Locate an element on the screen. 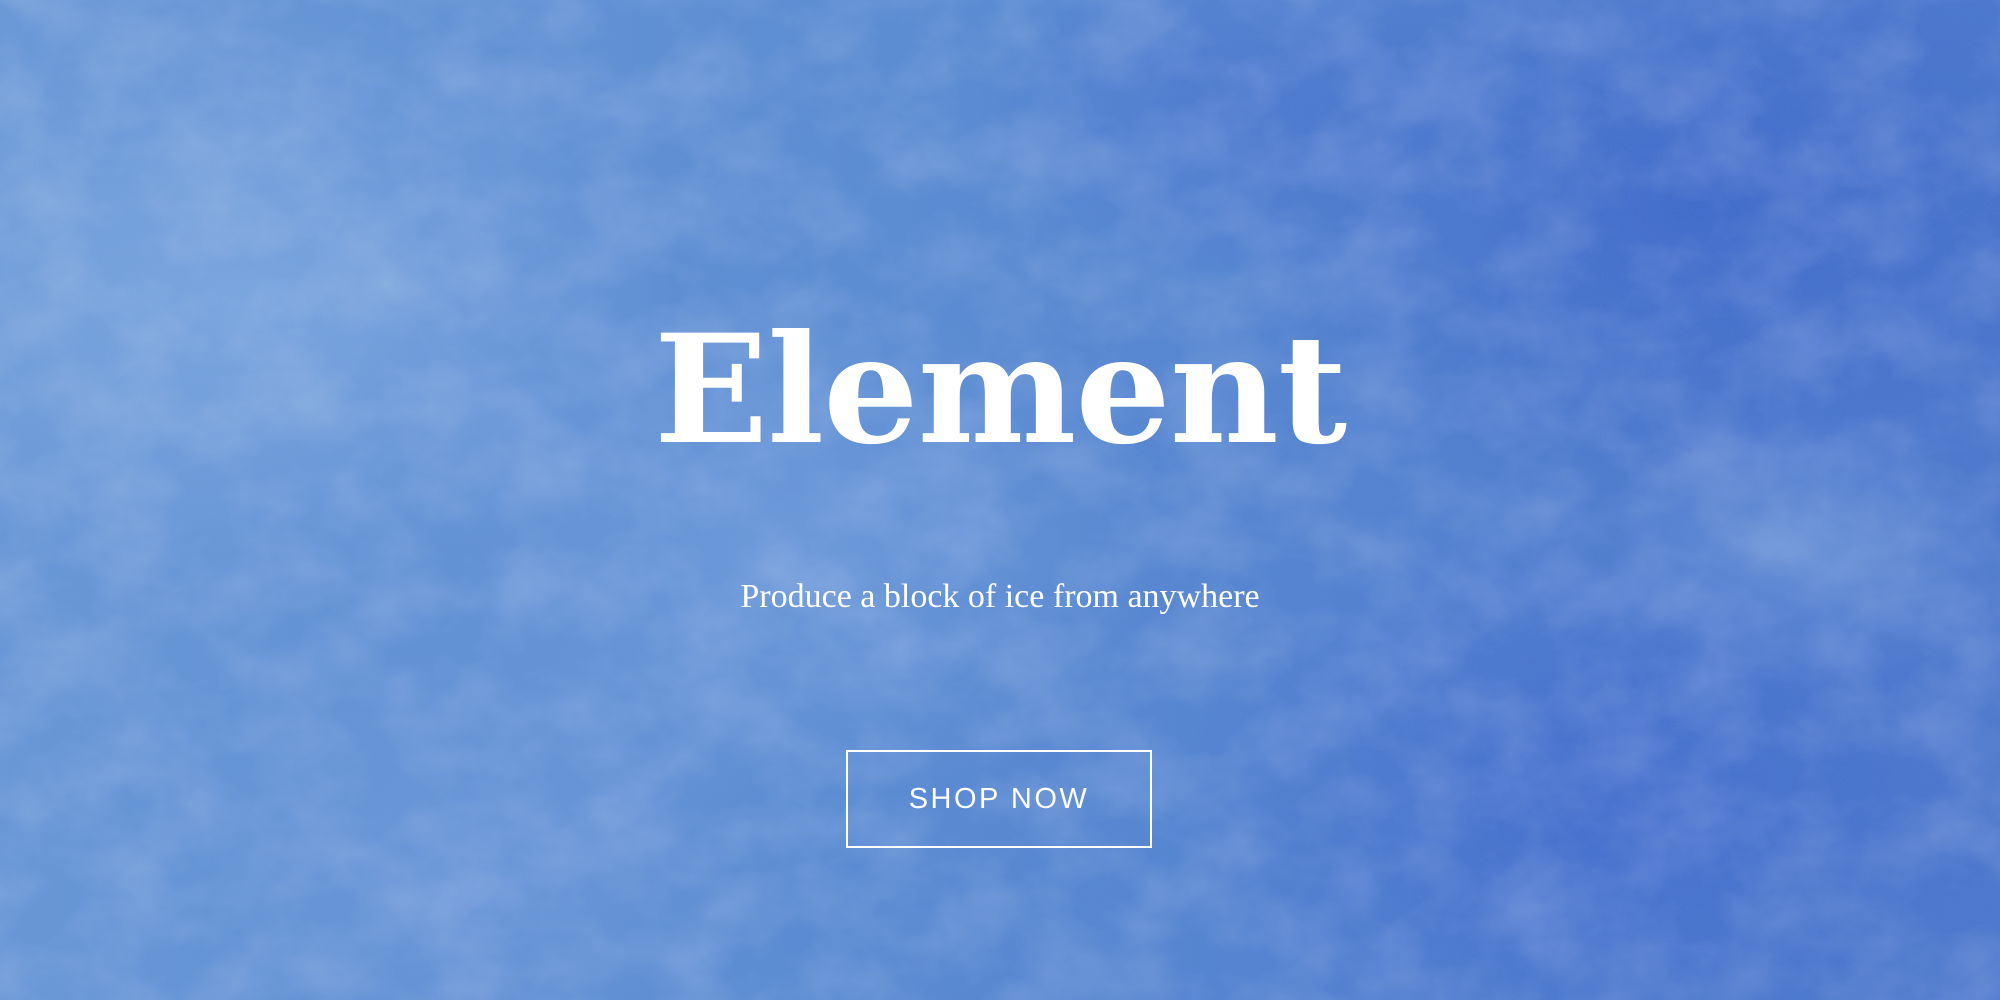 This screenshot has height=1000, width=2000. hero-subtitle: Produce a block of ice from anywhere is located at coordinates (1000, 596).